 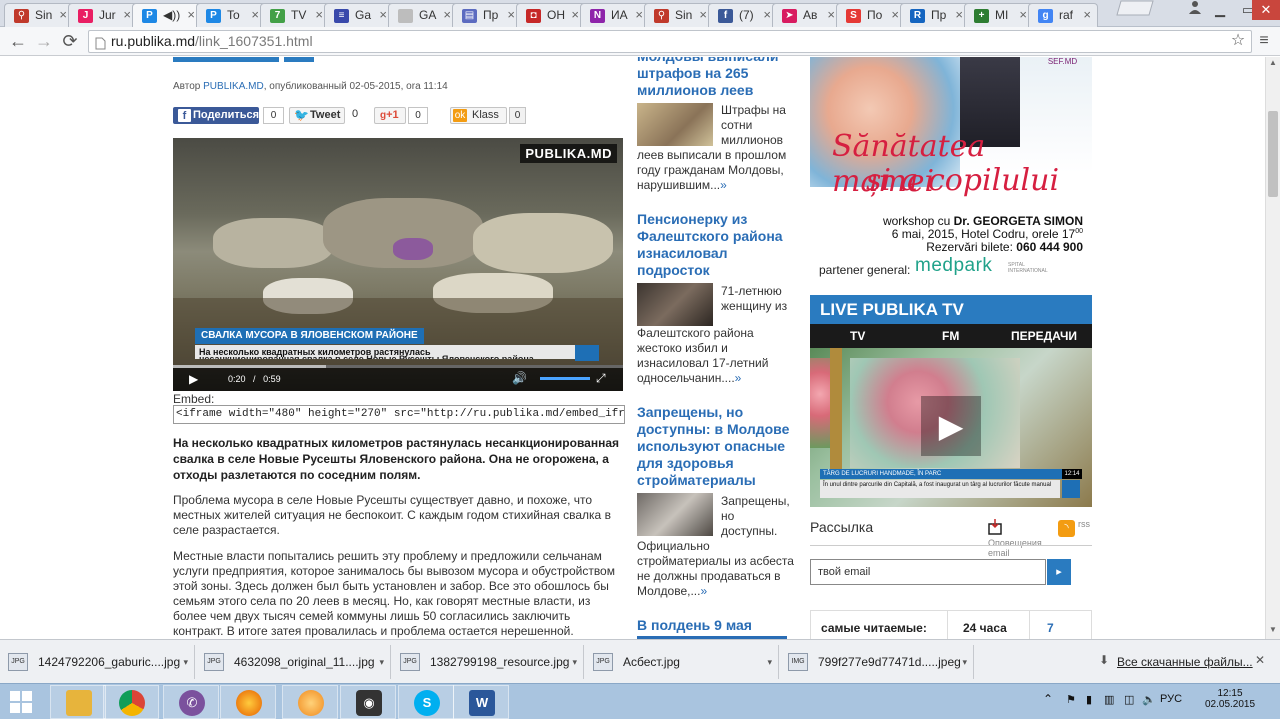 What do you see at coordinates (1071, 699) in the screenshot?
I see `flag-icon: ⚑` at bounding box center [1071, 699].